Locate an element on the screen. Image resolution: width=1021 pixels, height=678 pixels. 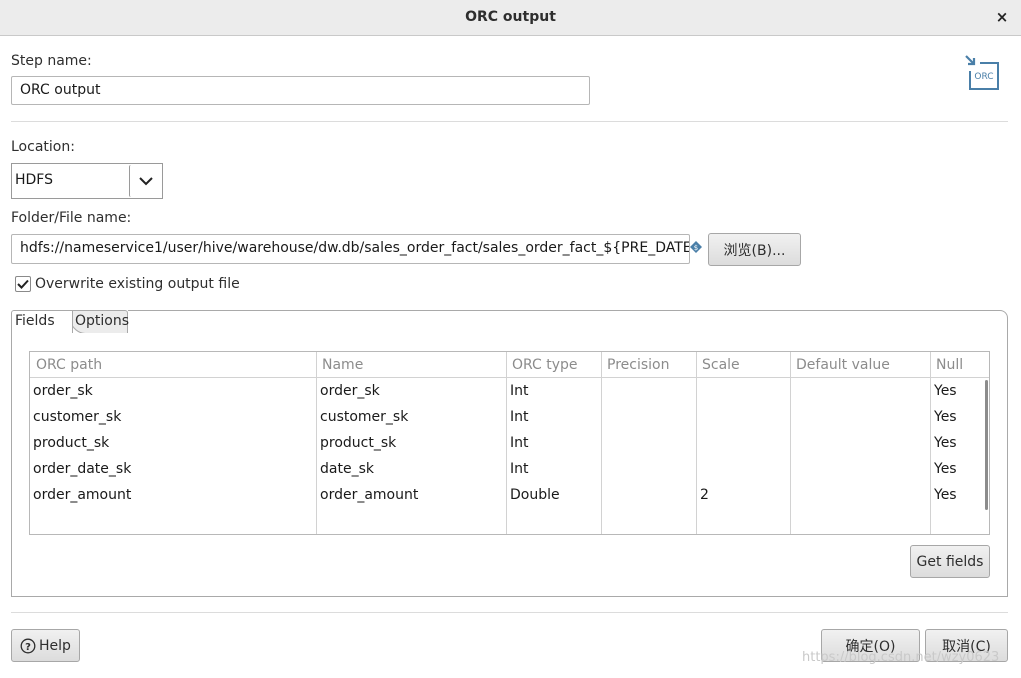
cell-scale: 2 is located at coordinates (703, 495).